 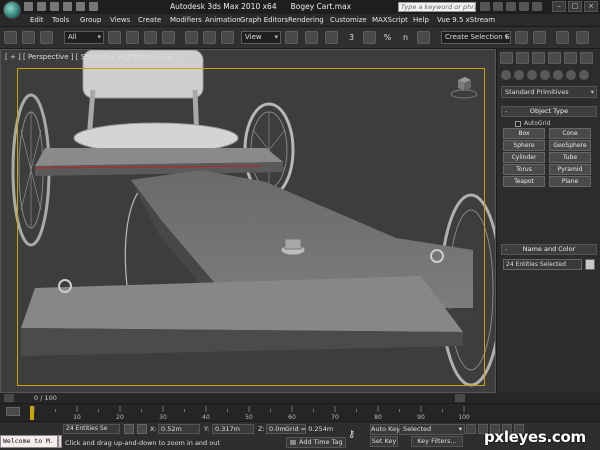 I want to click on edit-named-selection-icon, so click(x=423, y=37).